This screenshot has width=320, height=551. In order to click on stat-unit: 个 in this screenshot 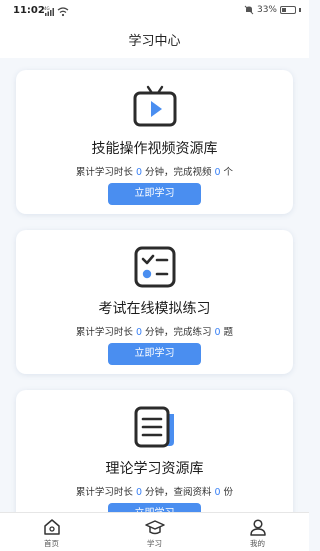, I will do `click(228, 172)`.